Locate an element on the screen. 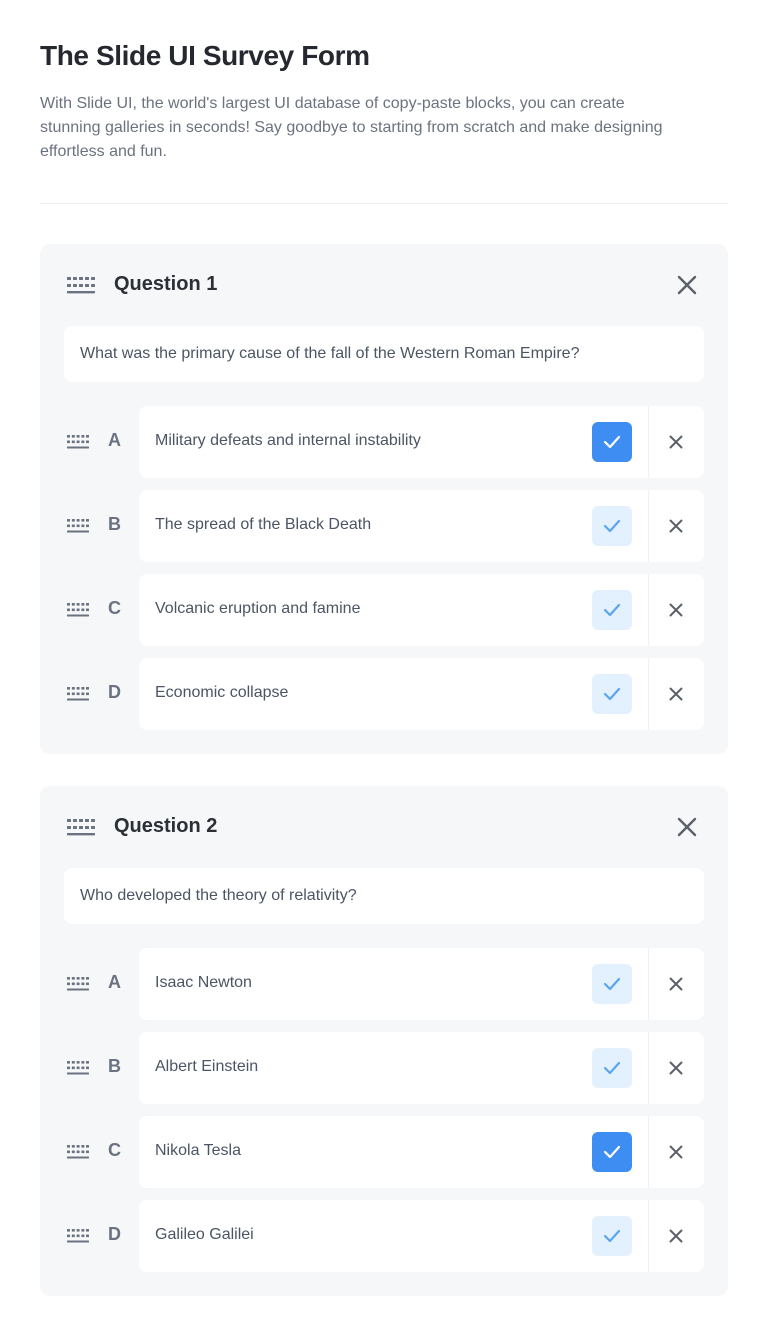 The image size is (768, 1336). answer-option: Volcanic eruption and famine is located at coordinates (421, 610).